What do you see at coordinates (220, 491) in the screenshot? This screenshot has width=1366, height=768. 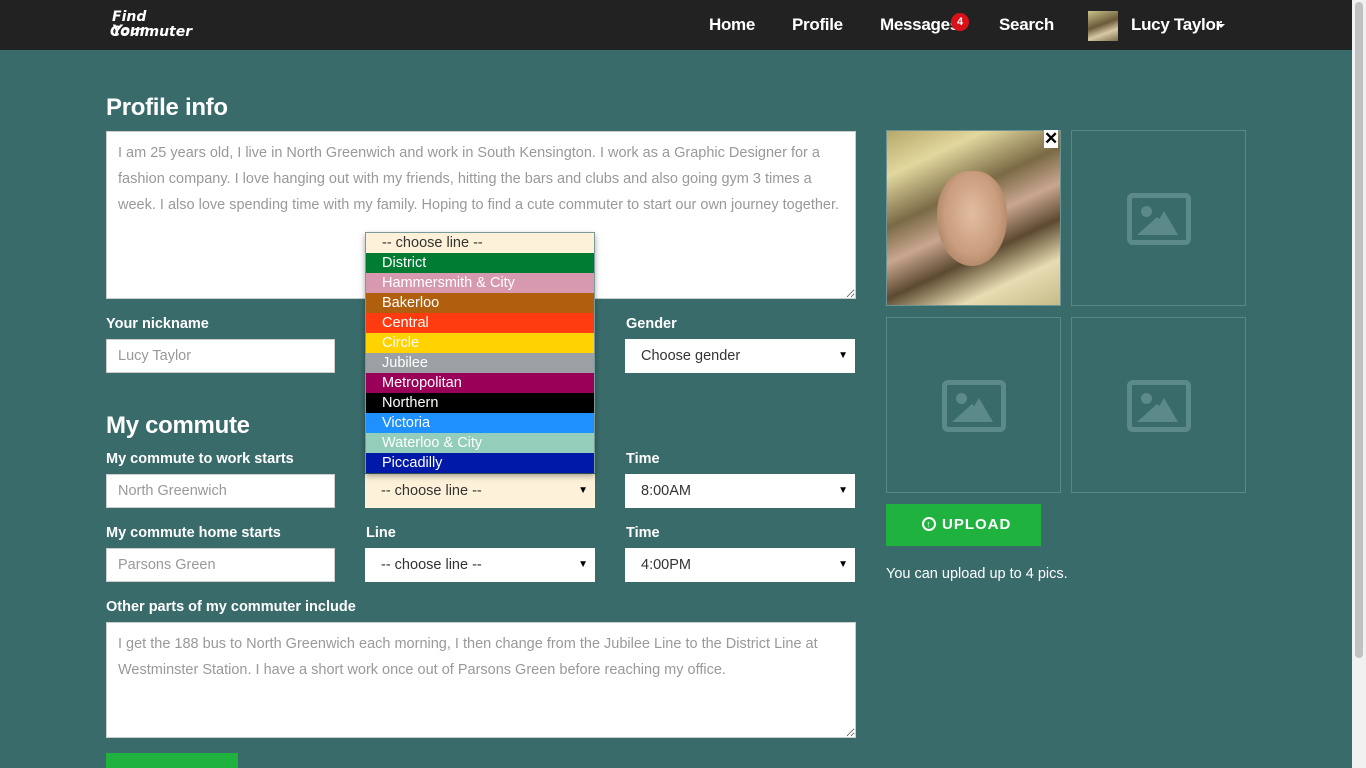 I see `work-start-input: North Greenwich` at bounding box center [220, 491].